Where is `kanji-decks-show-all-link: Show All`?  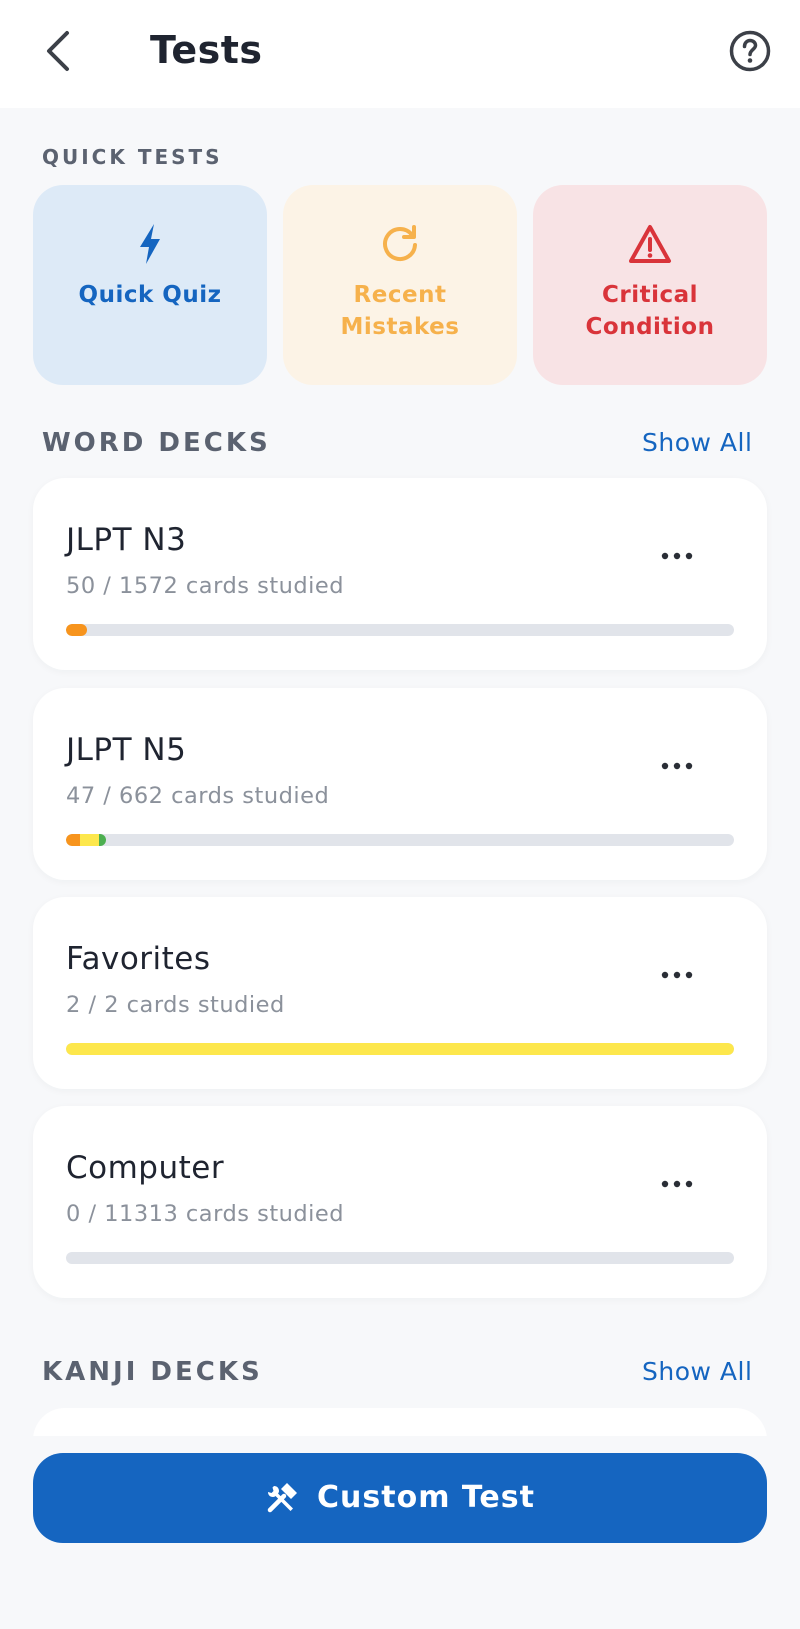 kanji-decks-show-all-link: Show All is located at coordinates (697, 1372).